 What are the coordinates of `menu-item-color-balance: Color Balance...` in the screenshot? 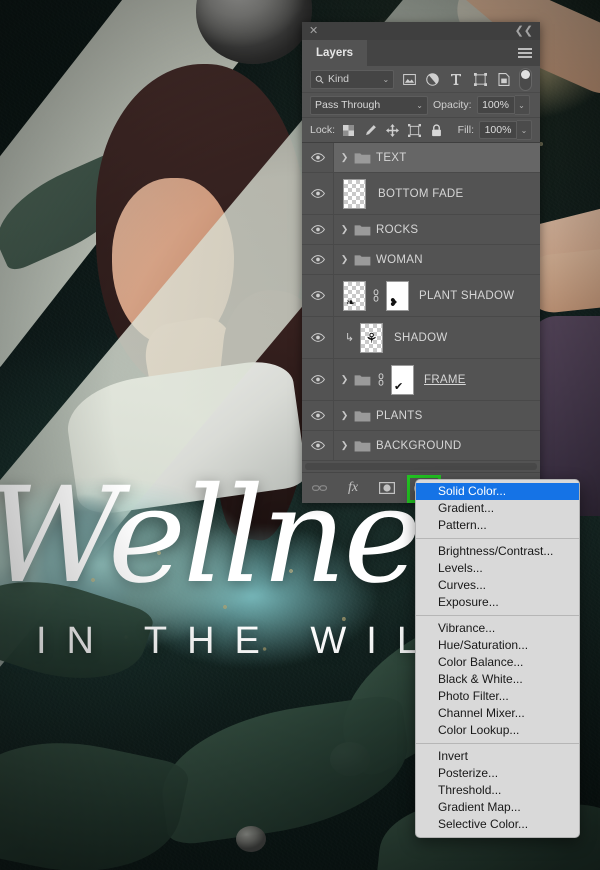 It's located at (497, 662).